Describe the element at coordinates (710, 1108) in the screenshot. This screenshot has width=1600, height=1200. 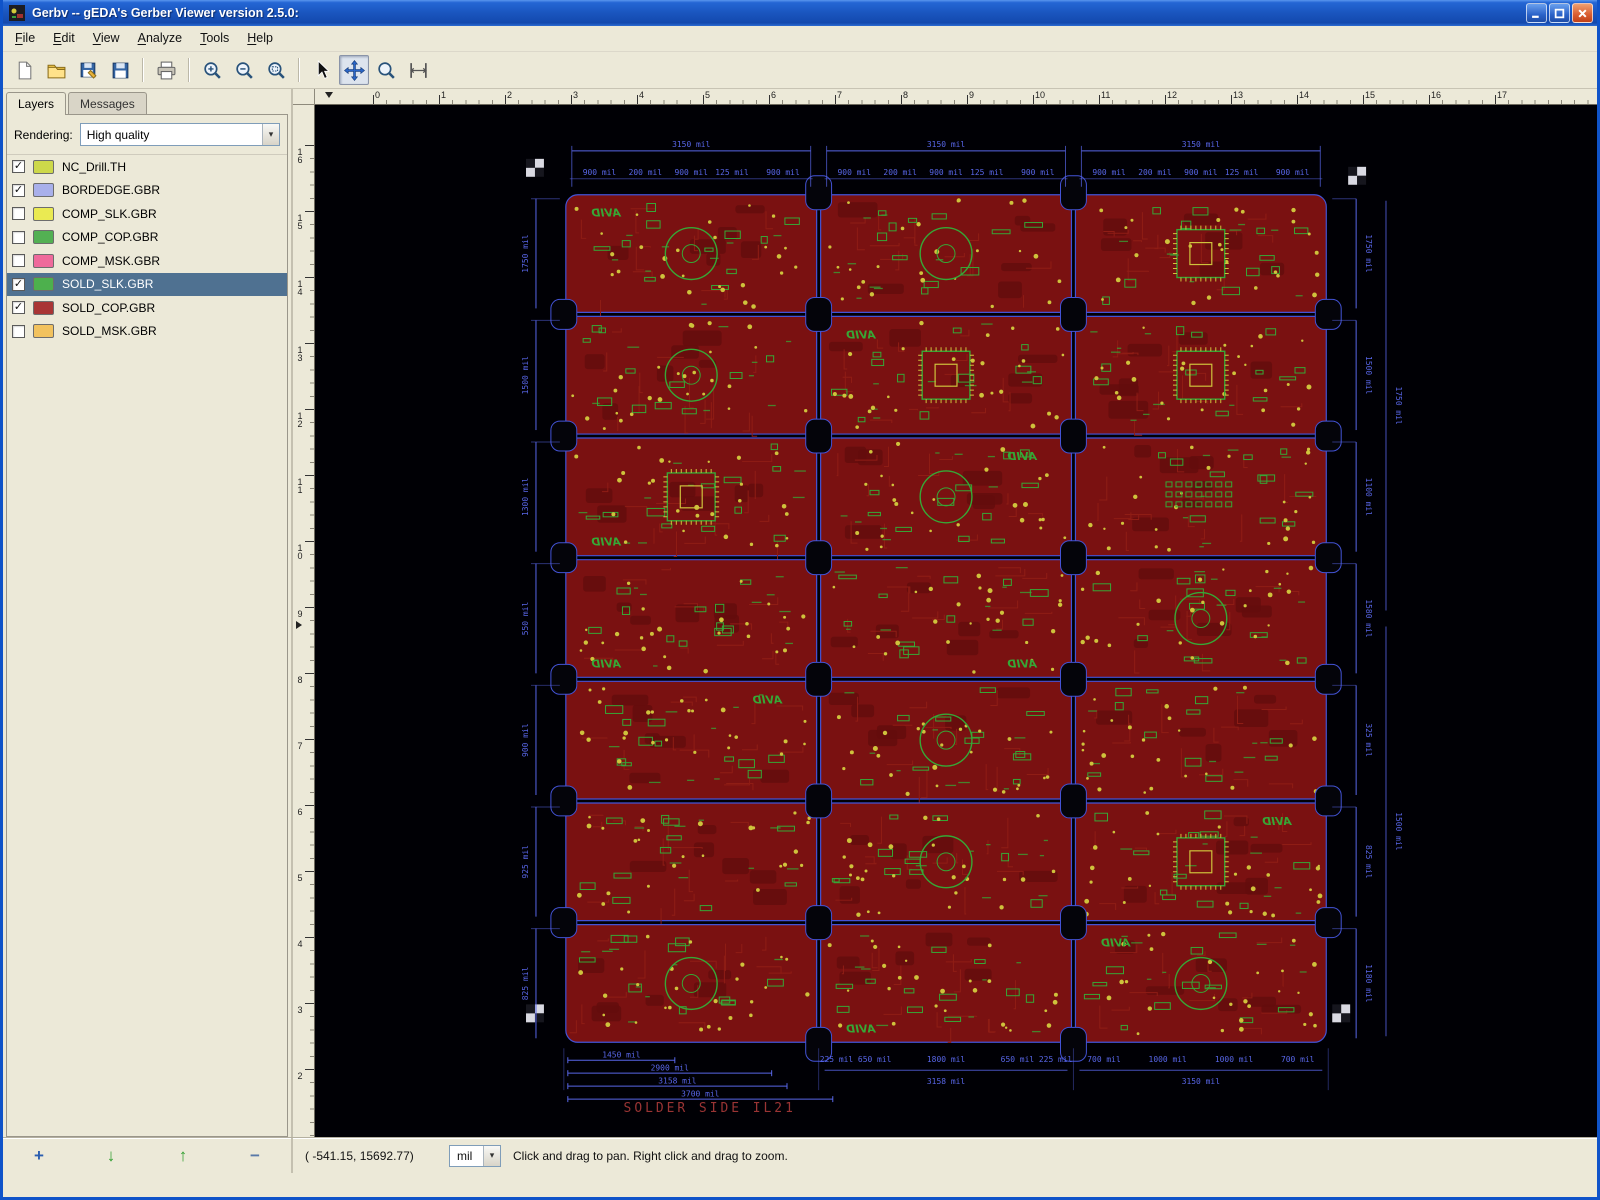
I see `svg-text: SOLDER SIDE IL21` at that location.